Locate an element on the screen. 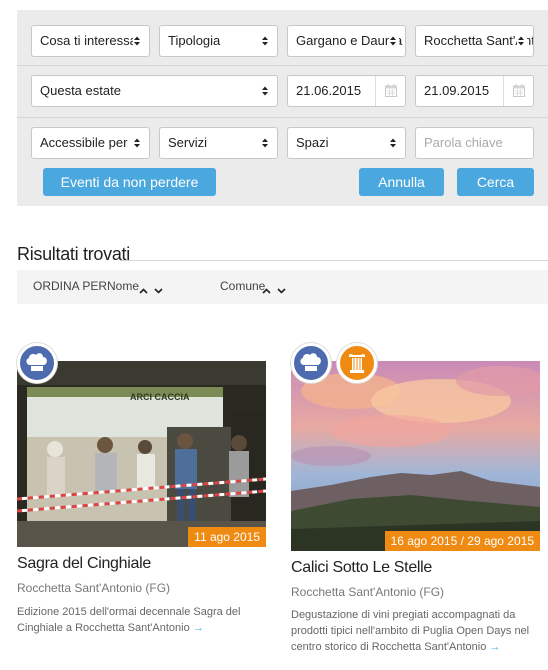  date-from-value: 21.06.2015 is located at coordinates (329, 90).